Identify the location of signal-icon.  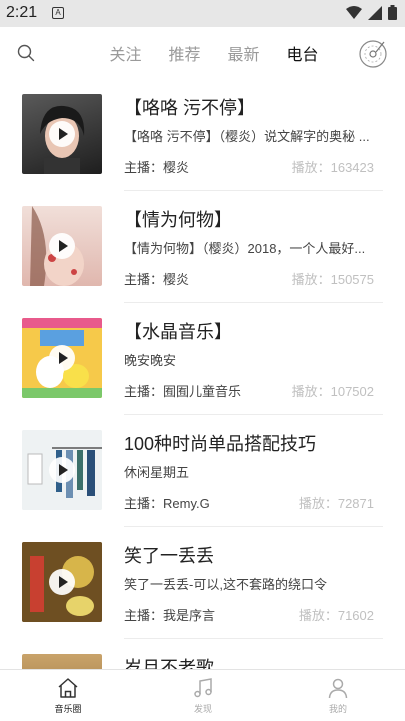
(375, 12).